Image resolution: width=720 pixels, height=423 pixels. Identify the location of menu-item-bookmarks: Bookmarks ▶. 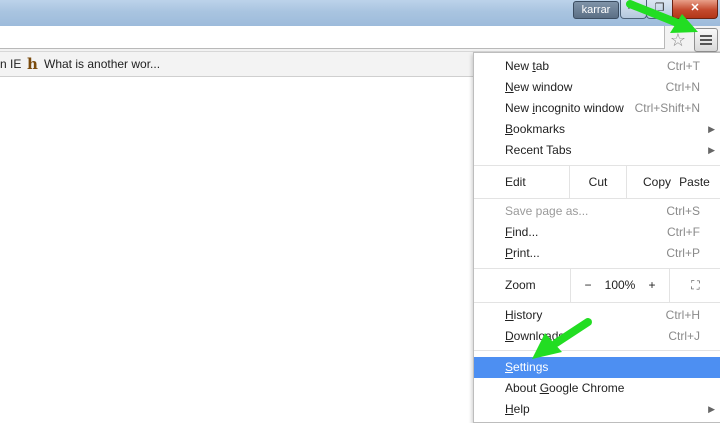
(597, 129).